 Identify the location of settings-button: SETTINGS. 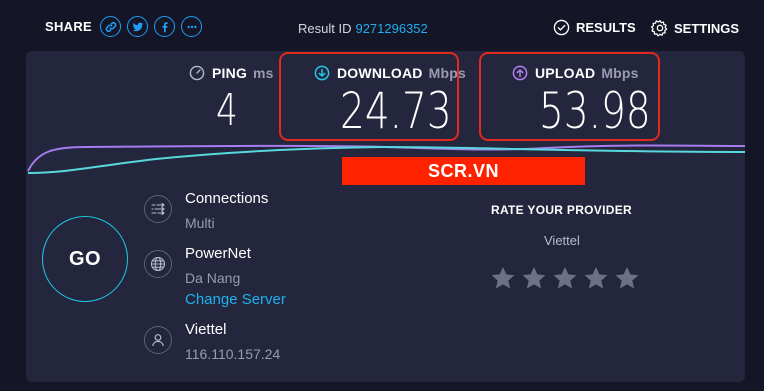
(695, 28).